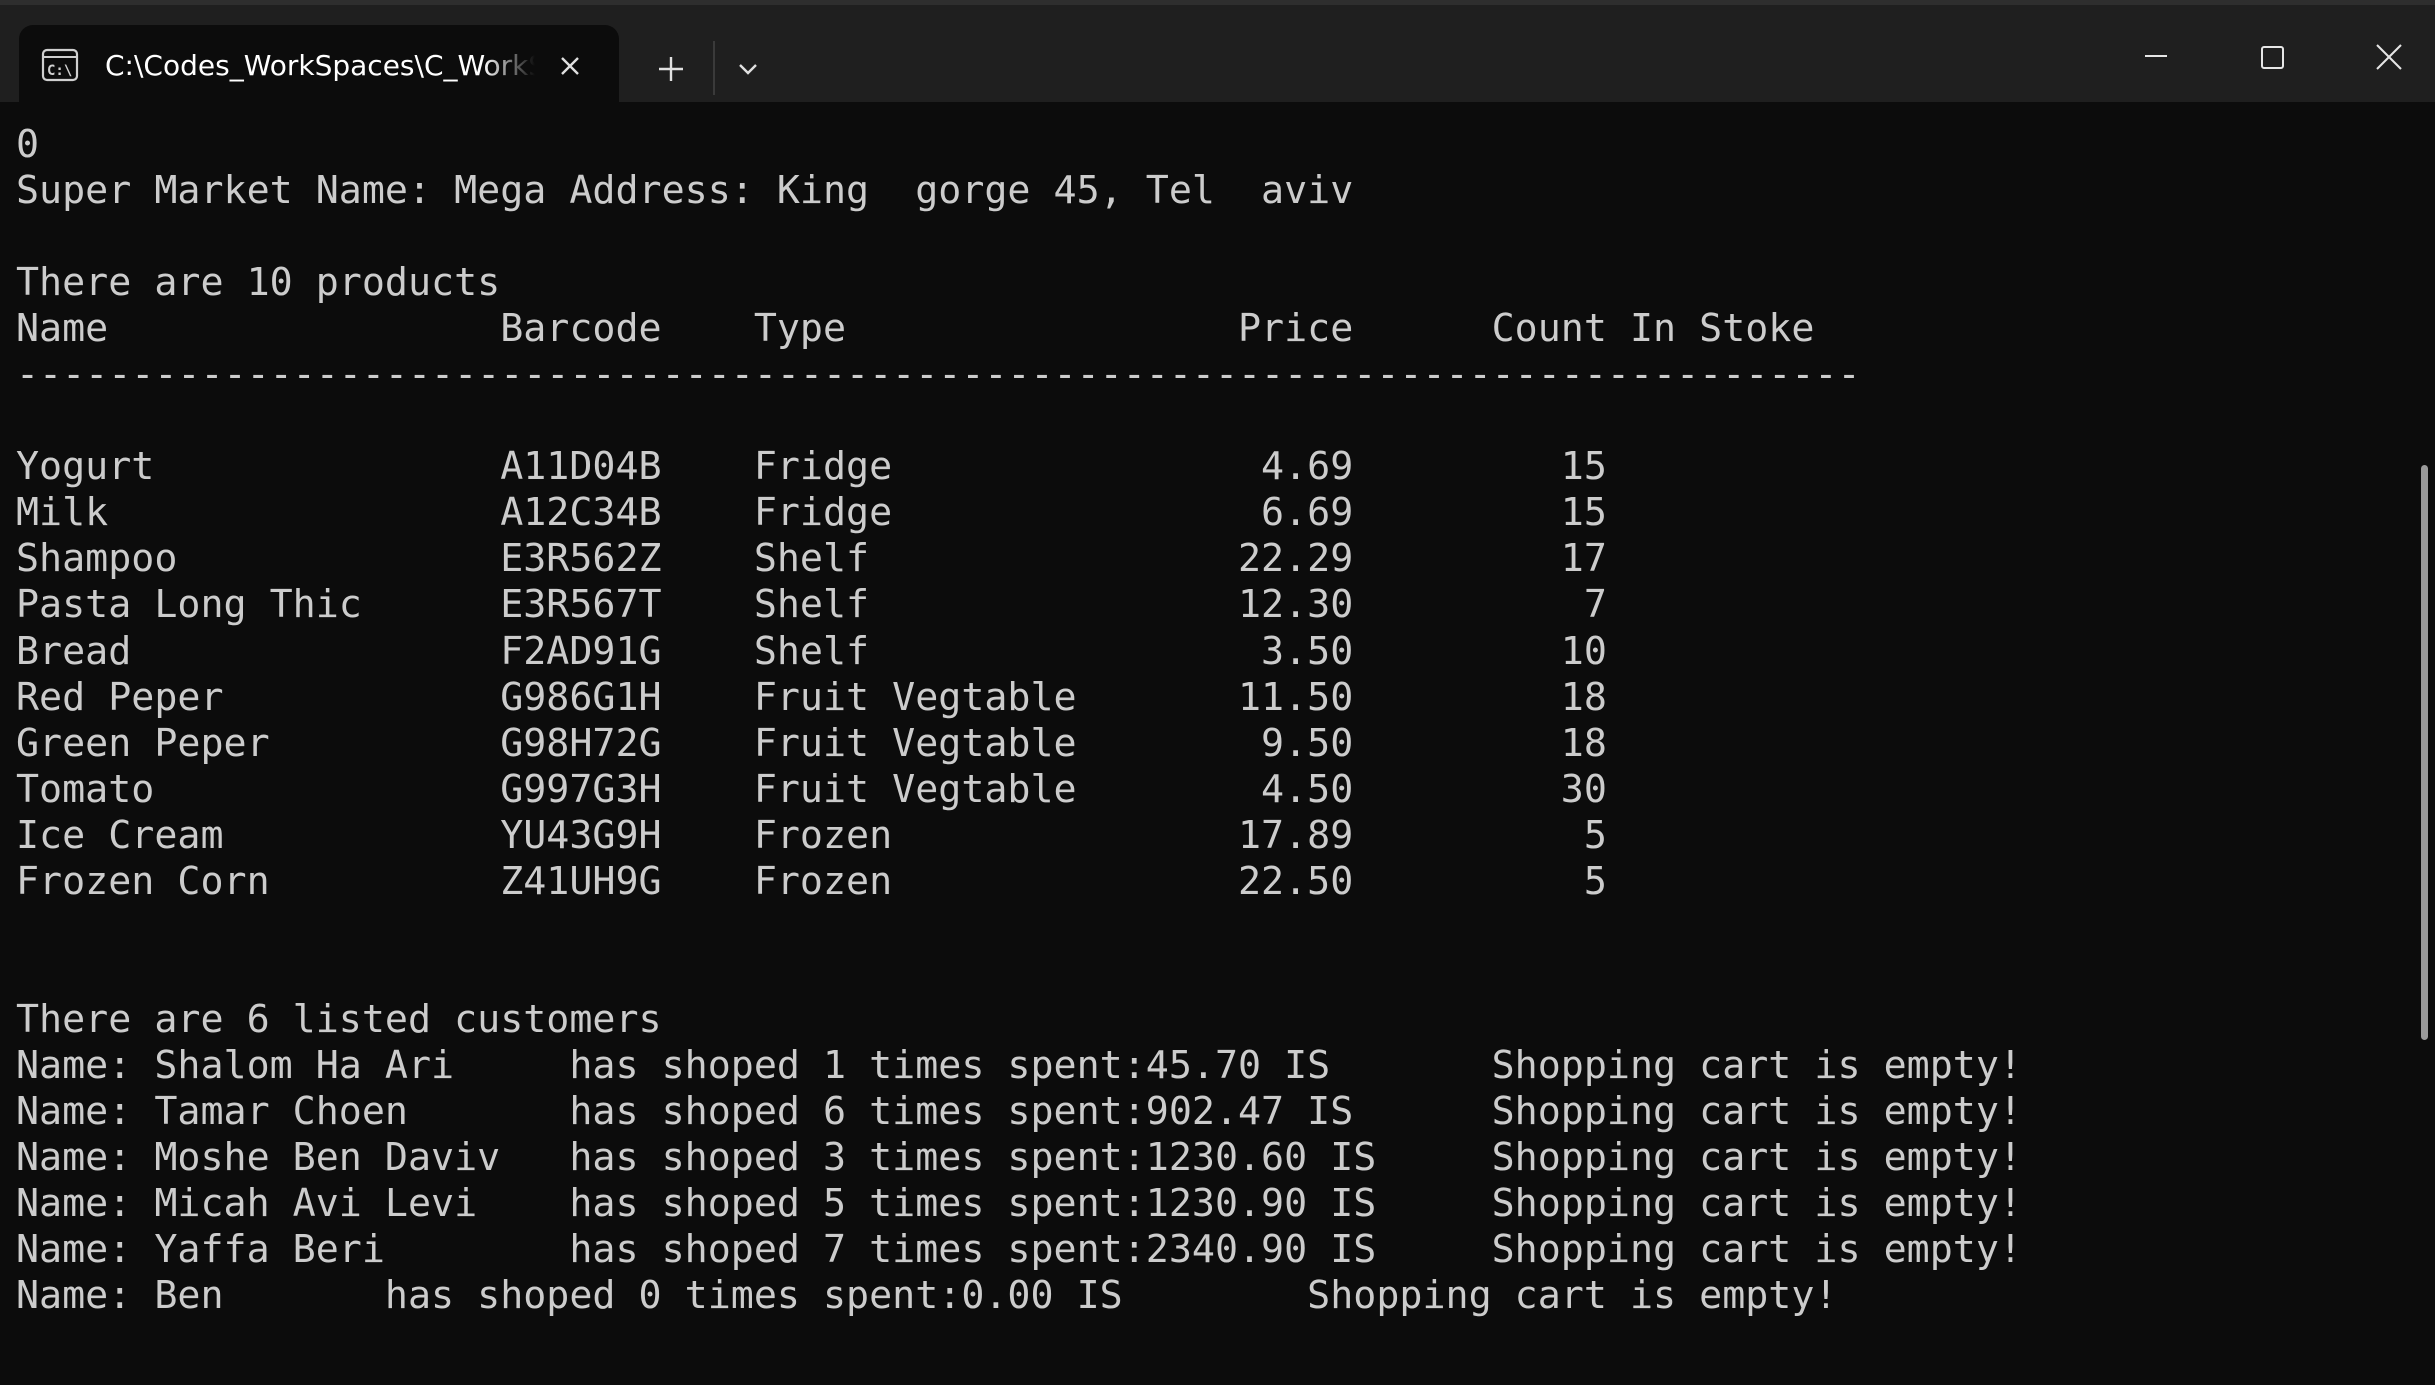 This screenshot has width=2435, height=1385. I want to click on plus-icon, so click(671, 69).